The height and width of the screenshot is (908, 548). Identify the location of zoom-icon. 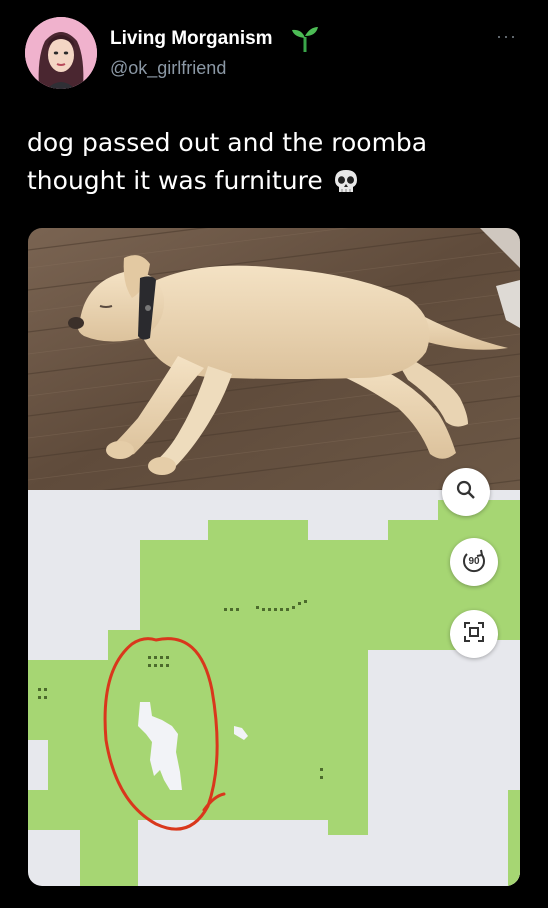
(466, 492).